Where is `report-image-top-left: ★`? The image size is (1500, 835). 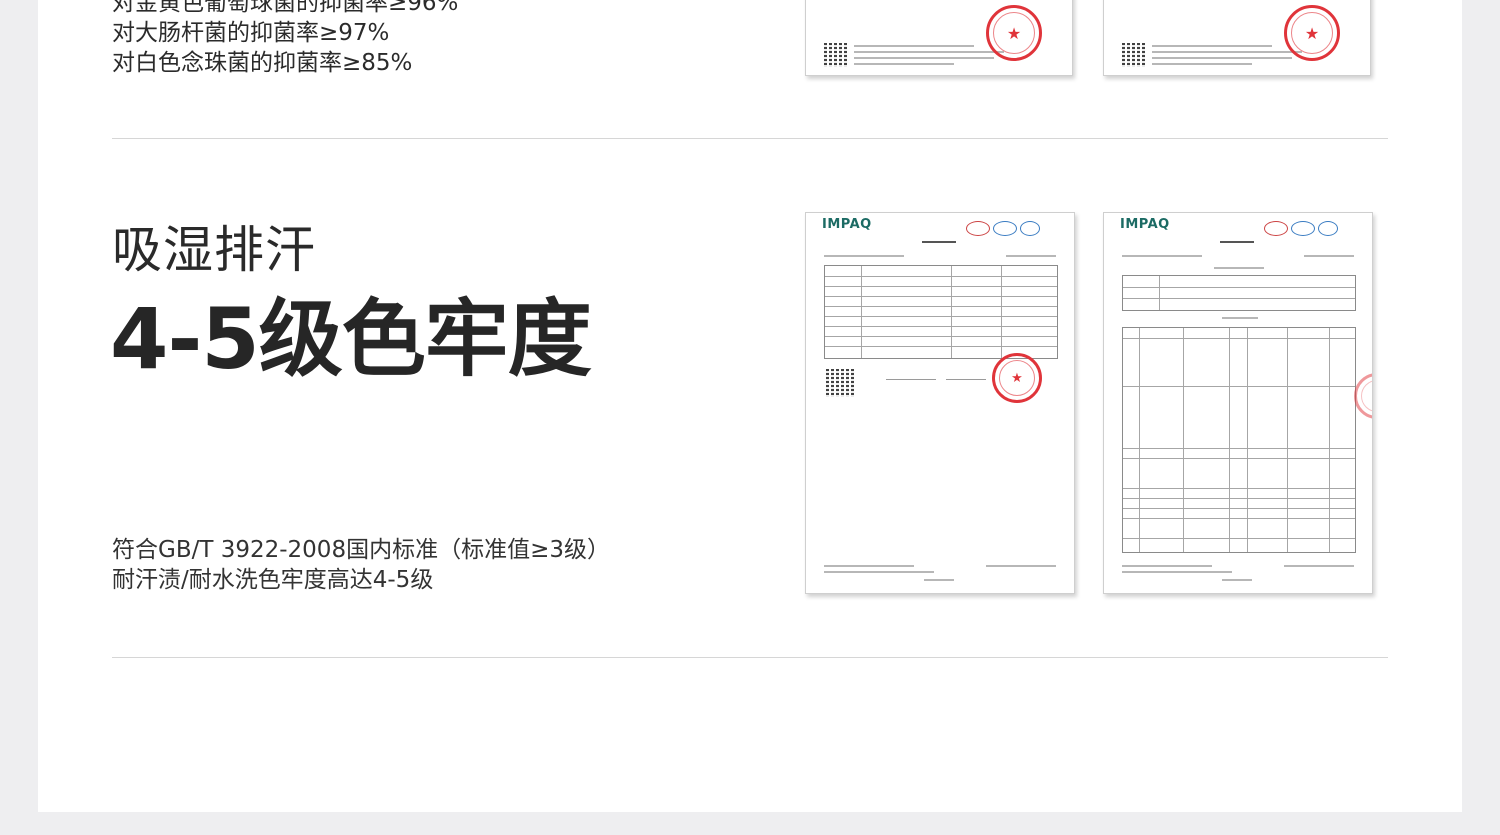
report-image-top-left: ★ is located at coordinates (939, 38).